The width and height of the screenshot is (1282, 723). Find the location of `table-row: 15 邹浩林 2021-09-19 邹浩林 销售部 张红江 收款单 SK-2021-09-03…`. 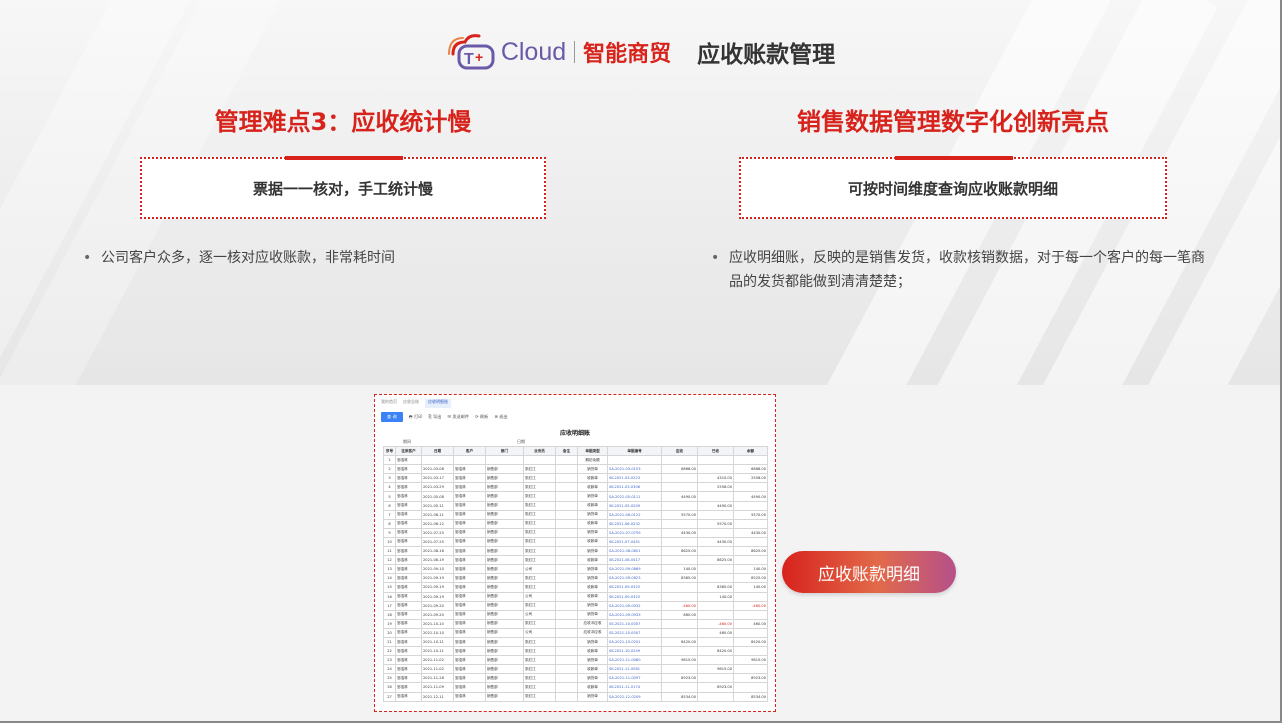

table-row: 15 邹浩林 2021-09-19 邹浩林 销售部 张红江 收款单 SK-2021-09-03… is located at coordinates (575, 587).